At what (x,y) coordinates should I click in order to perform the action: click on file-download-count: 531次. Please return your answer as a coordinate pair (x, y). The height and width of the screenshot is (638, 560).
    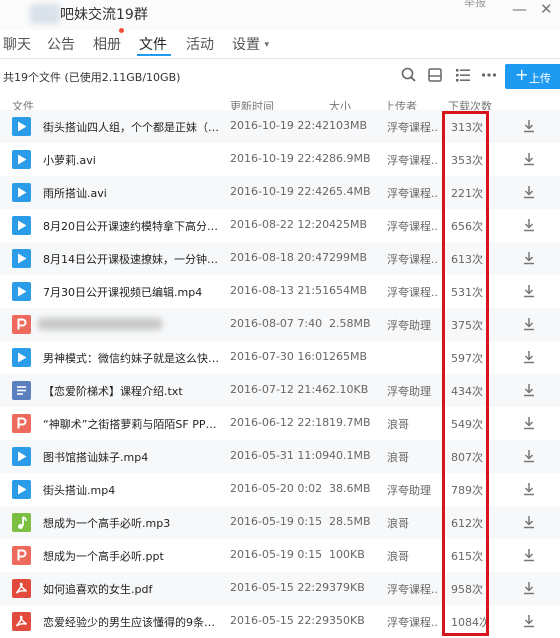
    Looking at the image, I should click on (467, 292).